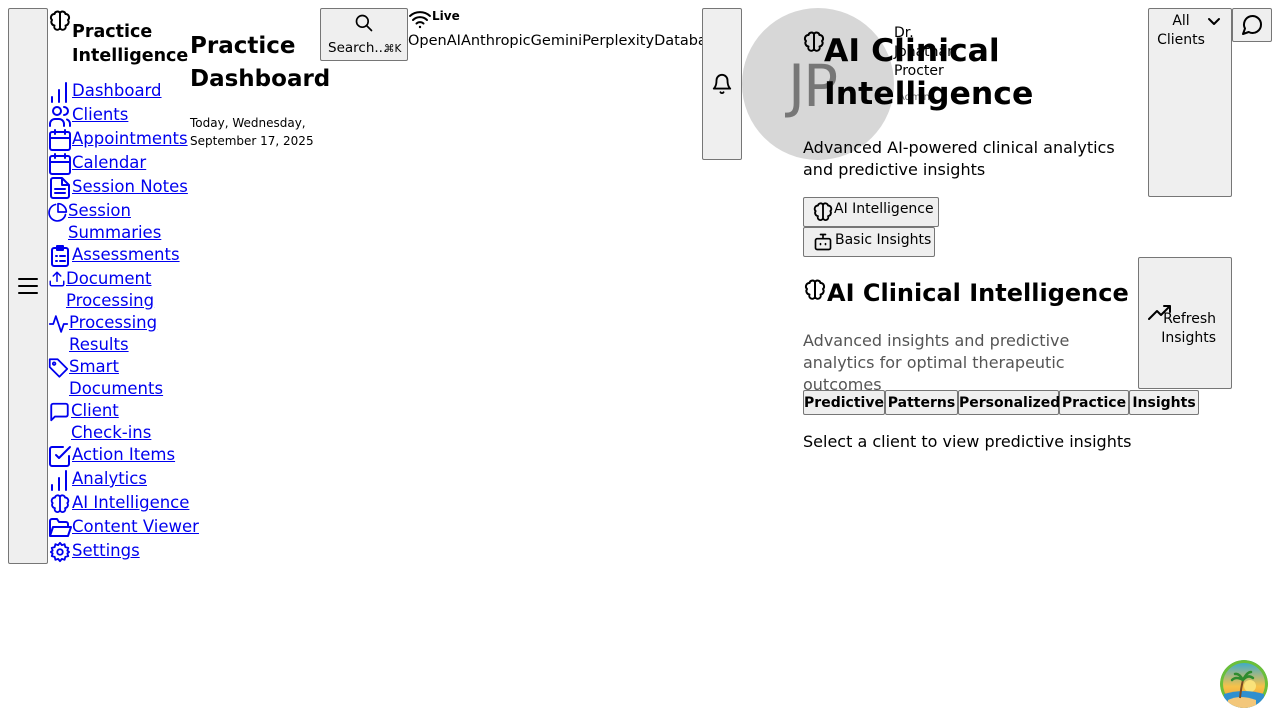 Image resolution: width=1280 pixels, height=720 pixels. What do you see at coordinates (130, 138) in the screenshot?
I see `sidebar-item-label: Appointments` at bounding box center [130, 138].